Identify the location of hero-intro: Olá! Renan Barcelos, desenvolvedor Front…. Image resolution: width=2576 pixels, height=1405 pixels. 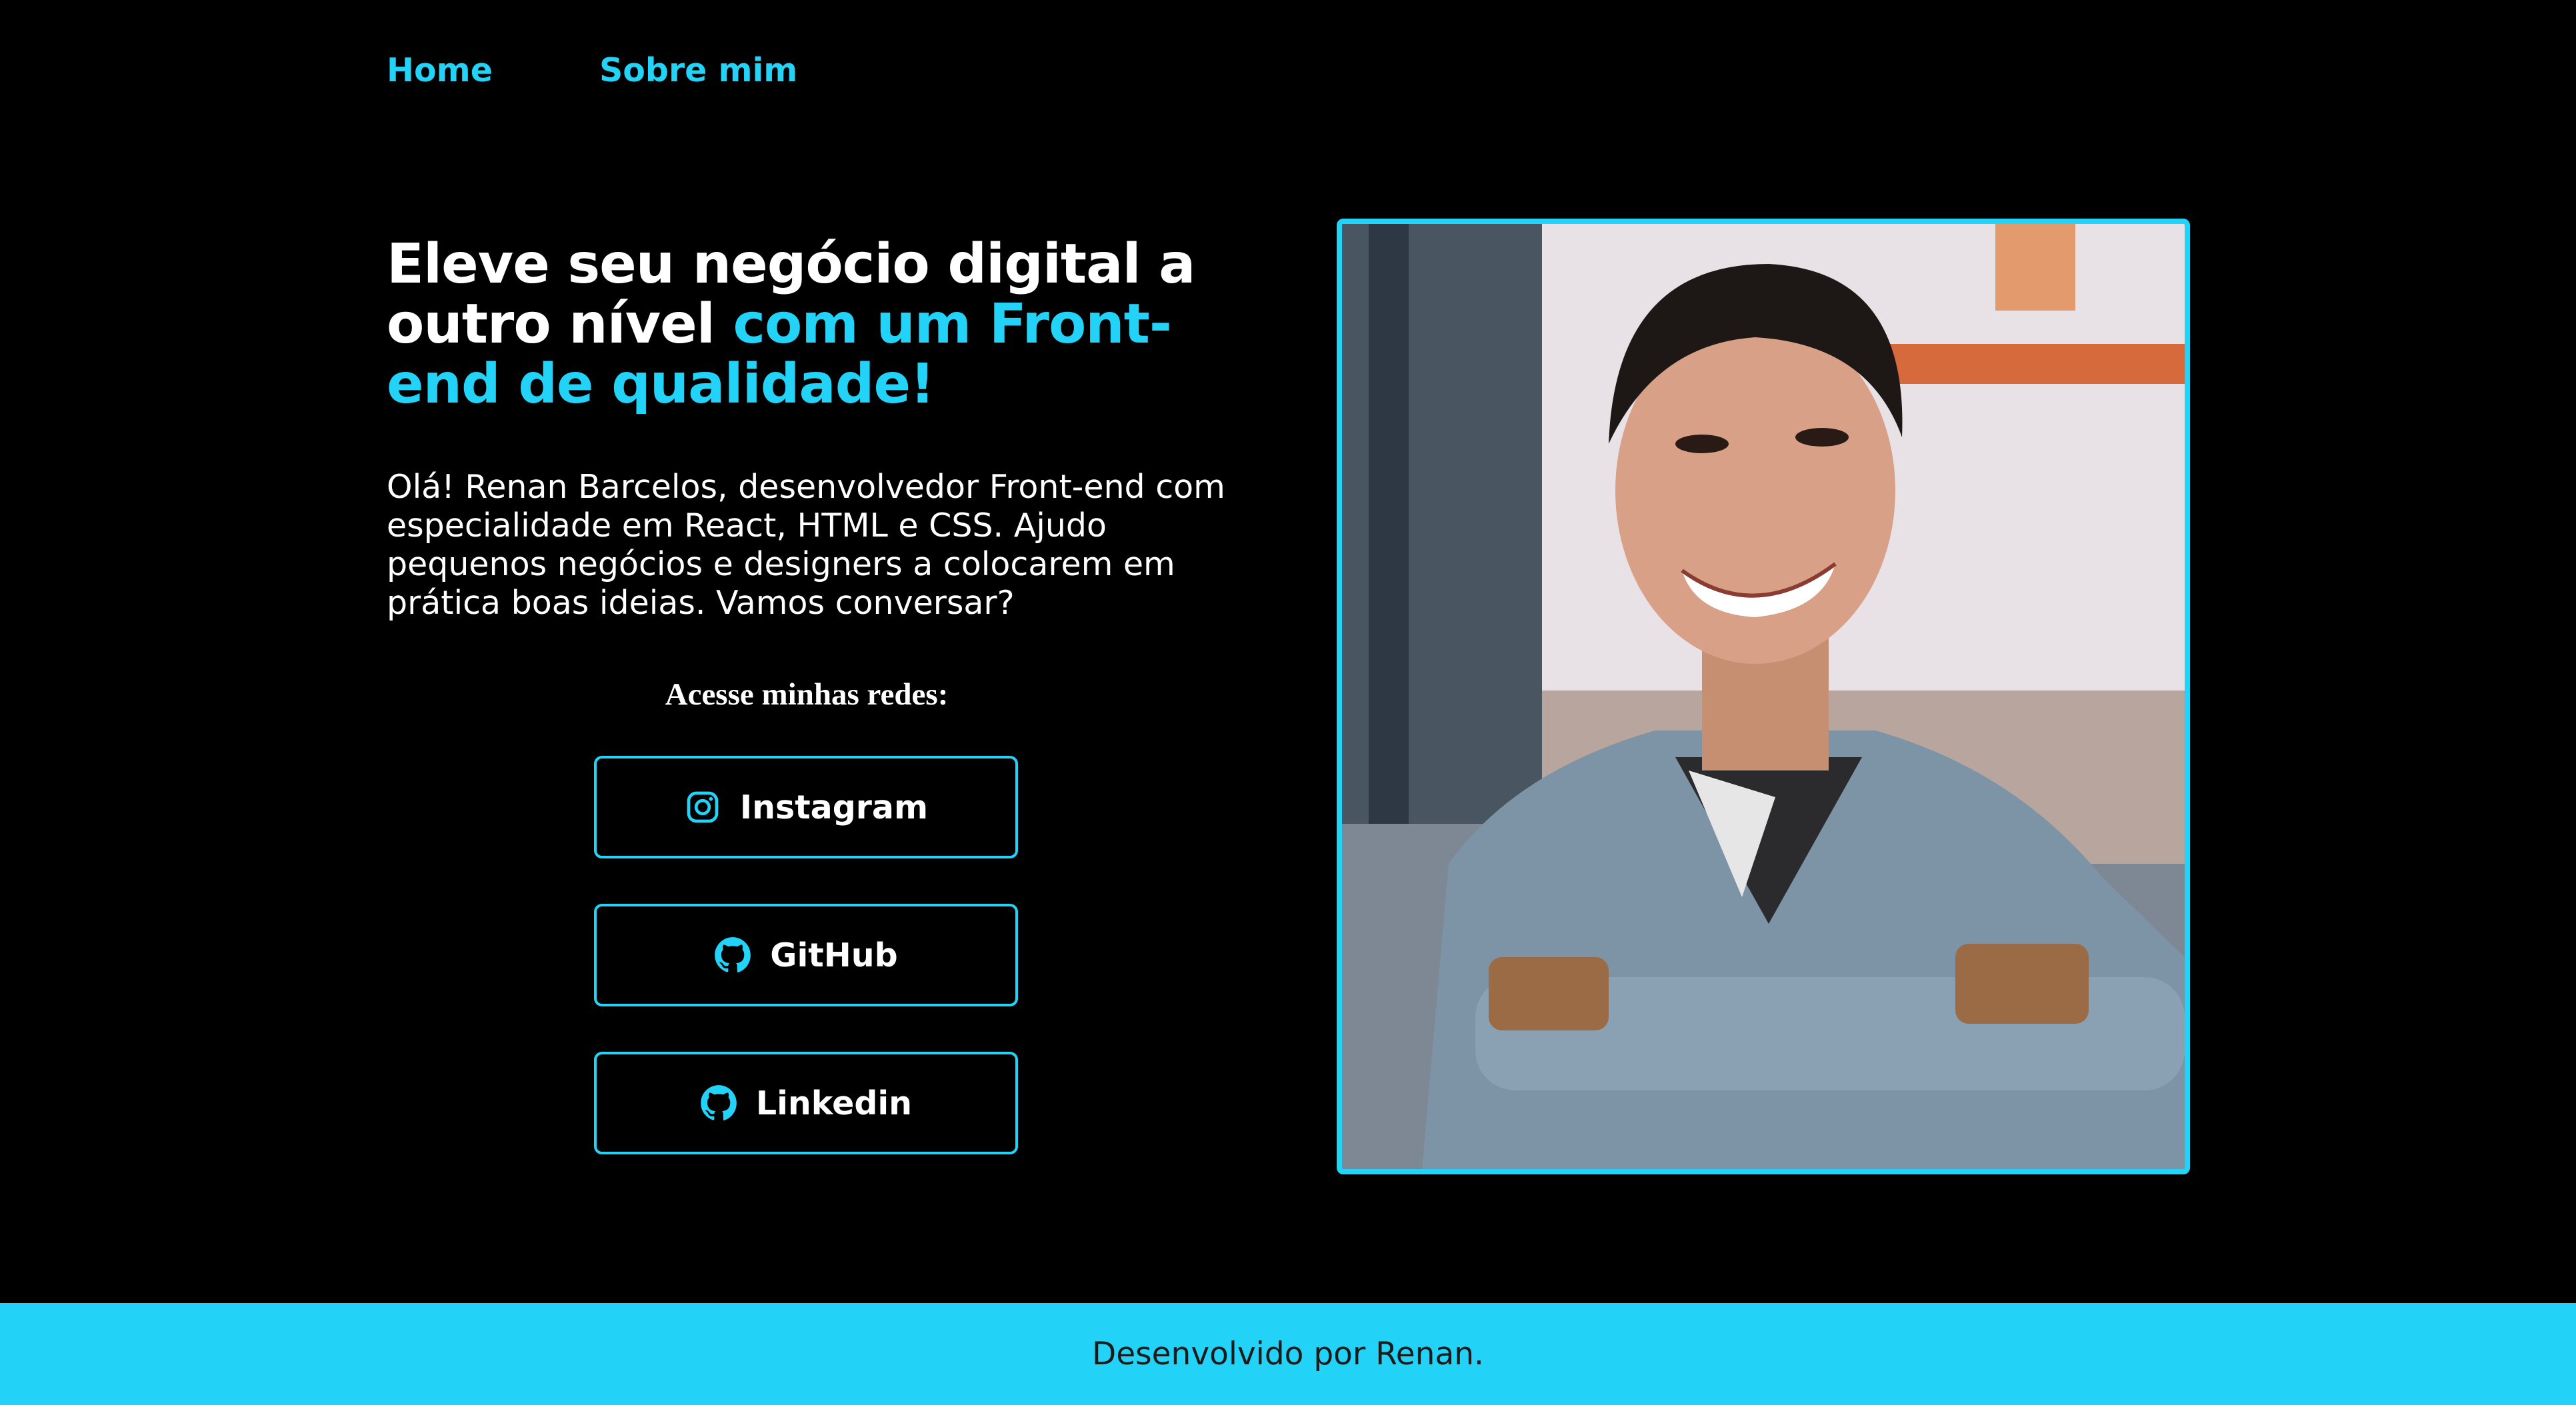
(806, 545).